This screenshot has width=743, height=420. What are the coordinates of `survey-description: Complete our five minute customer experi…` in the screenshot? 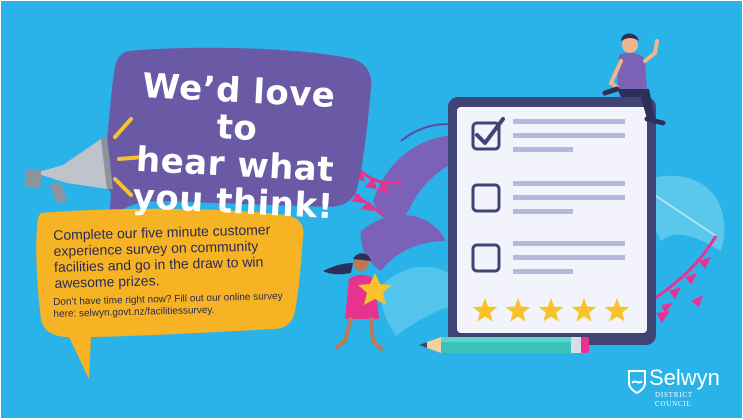 It's located at (162, 256).